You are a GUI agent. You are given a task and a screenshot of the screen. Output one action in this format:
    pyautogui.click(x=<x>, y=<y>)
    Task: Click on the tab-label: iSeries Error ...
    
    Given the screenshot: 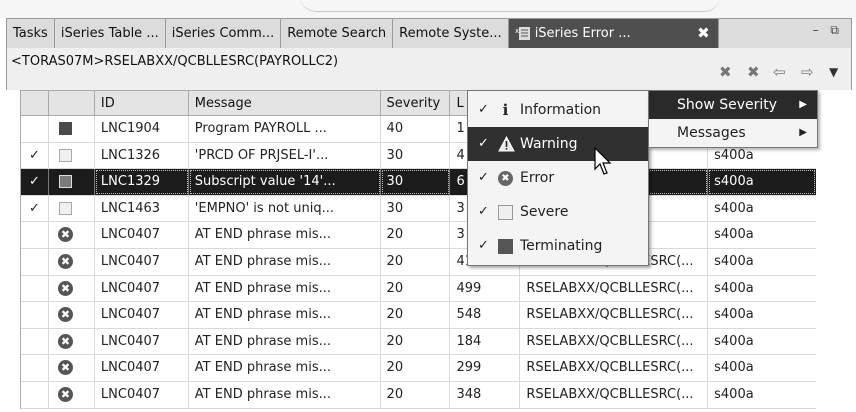 What is the action you would take?
    pyautogui.click(x=582, y=33)
    